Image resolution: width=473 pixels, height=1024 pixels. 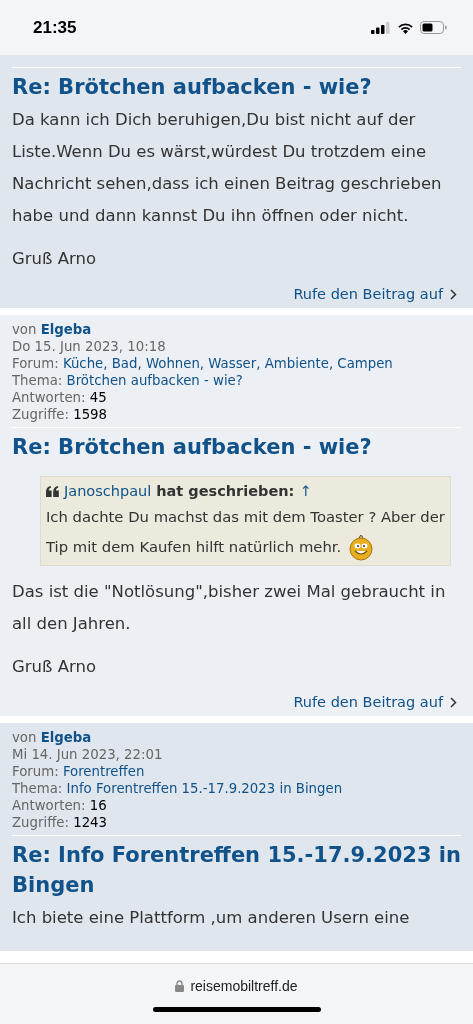 I want to click on post-date: Mi 14. Jun 2023, 22:01, so click(x=87, y=754).